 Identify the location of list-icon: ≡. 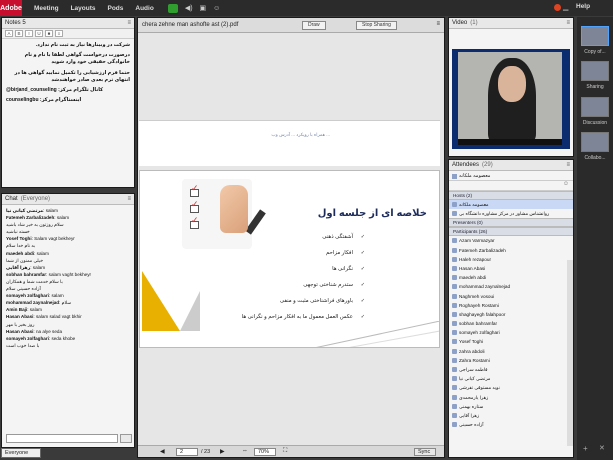
(59, 33).